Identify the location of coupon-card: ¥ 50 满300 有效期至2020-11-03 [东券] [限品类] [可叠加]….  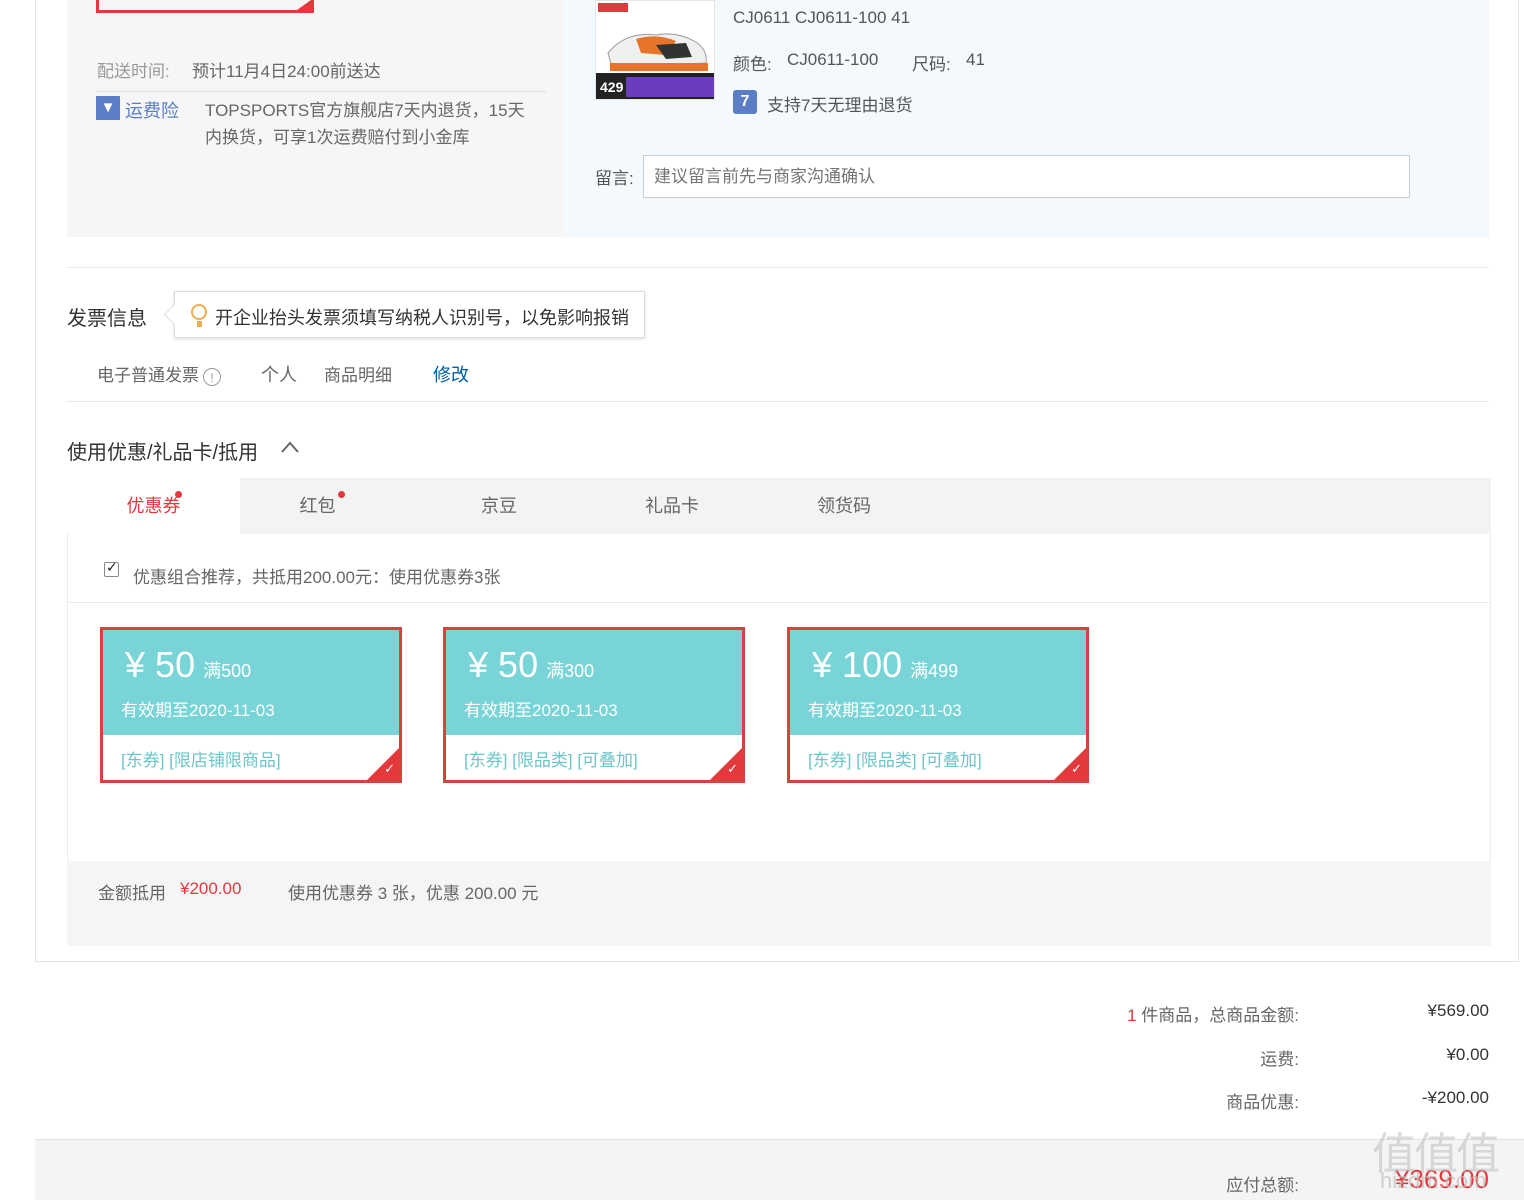
(594, 705).